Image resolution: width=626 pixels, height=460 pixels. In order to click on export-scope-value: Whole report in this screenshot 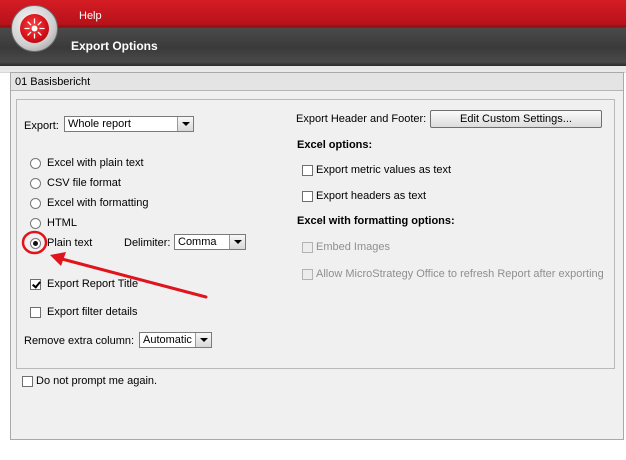, I will do `click(99, 124)`.